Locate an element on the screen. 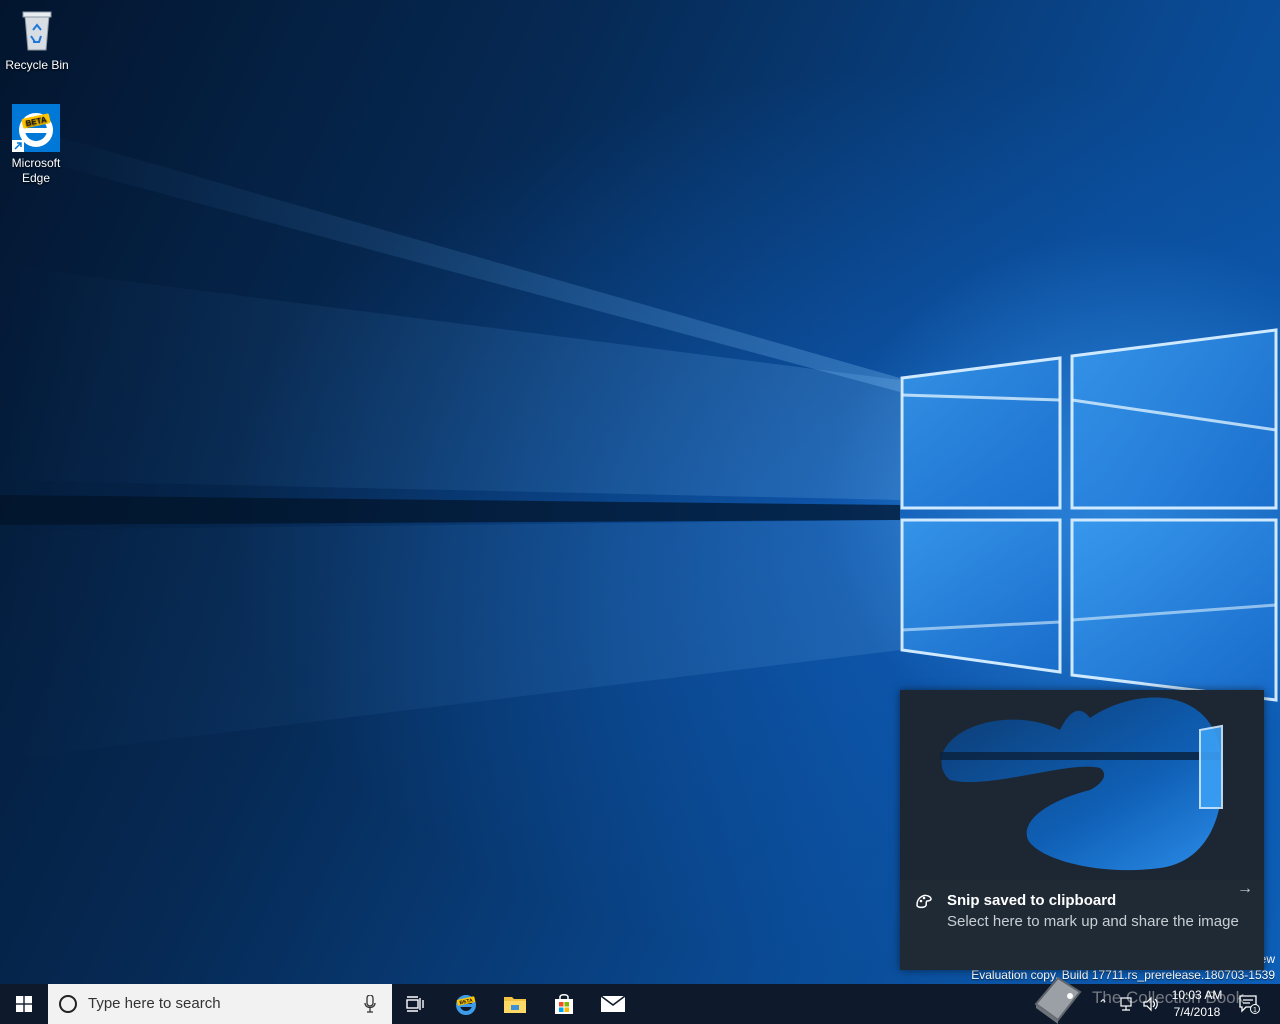  taskbar-microsoft-store is located at coordinates (564, 1004).